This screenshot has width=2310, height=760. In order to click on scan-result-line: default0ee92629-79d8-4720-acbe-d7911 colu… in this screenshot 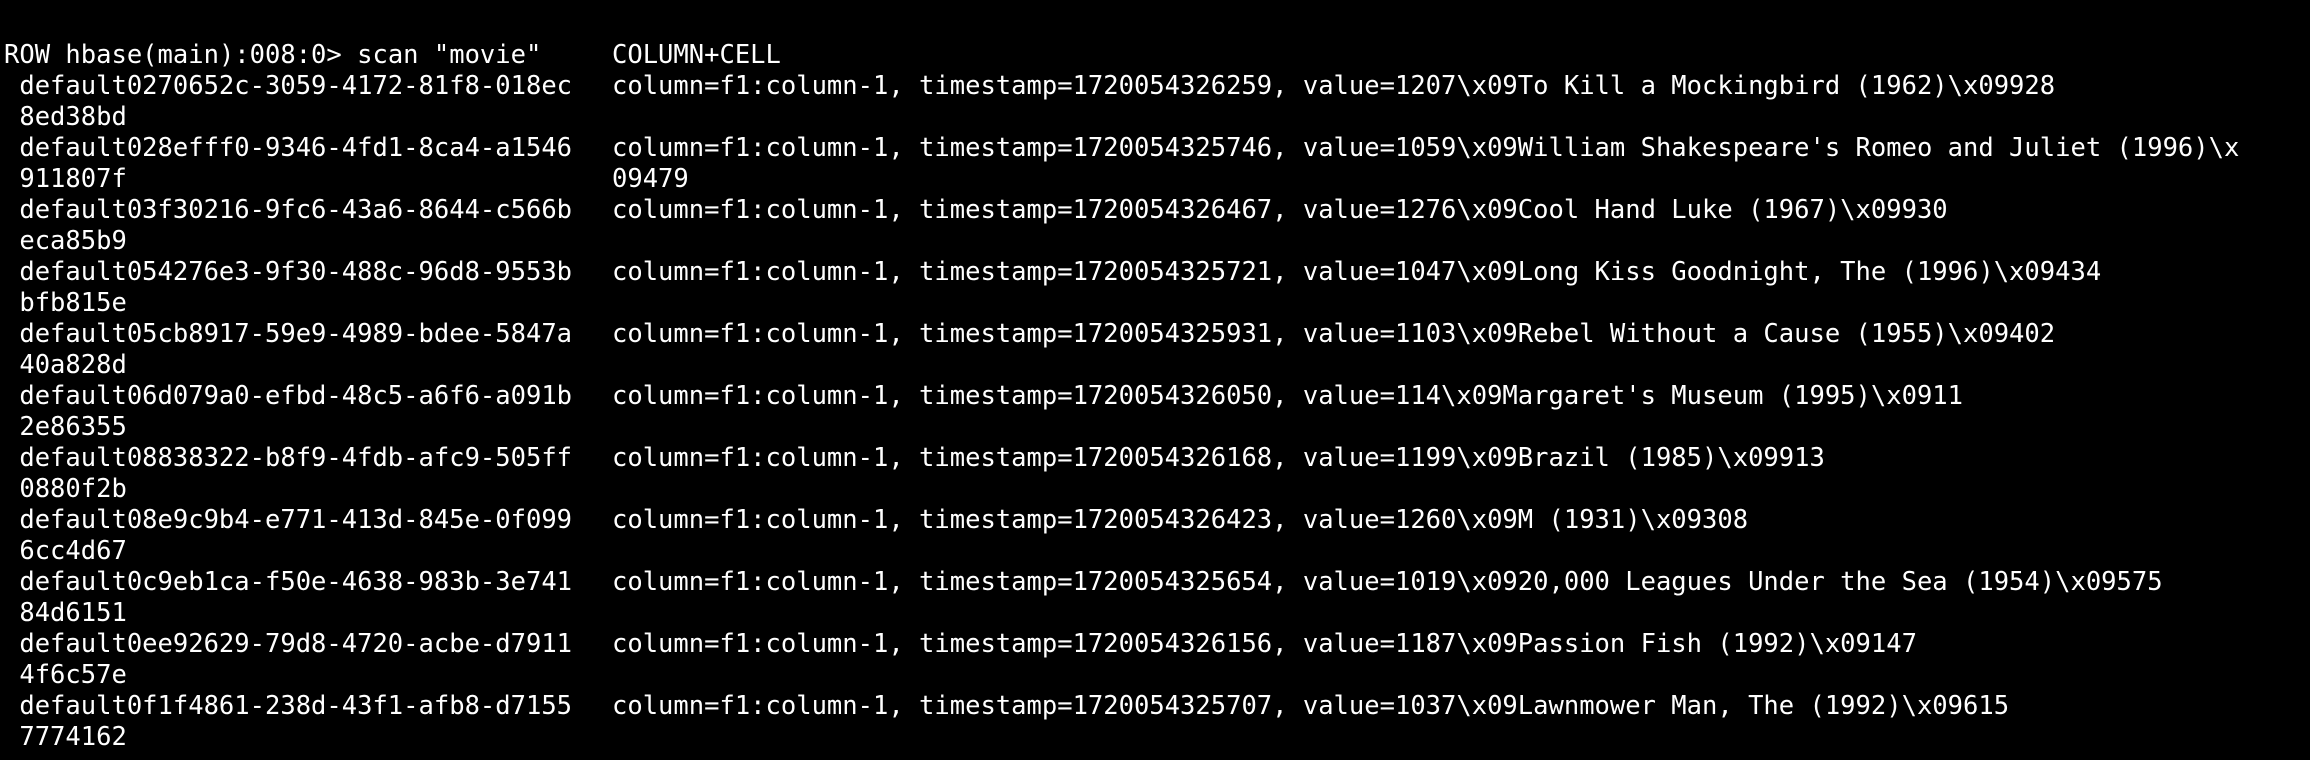, I will do `click(1157, 644)`.